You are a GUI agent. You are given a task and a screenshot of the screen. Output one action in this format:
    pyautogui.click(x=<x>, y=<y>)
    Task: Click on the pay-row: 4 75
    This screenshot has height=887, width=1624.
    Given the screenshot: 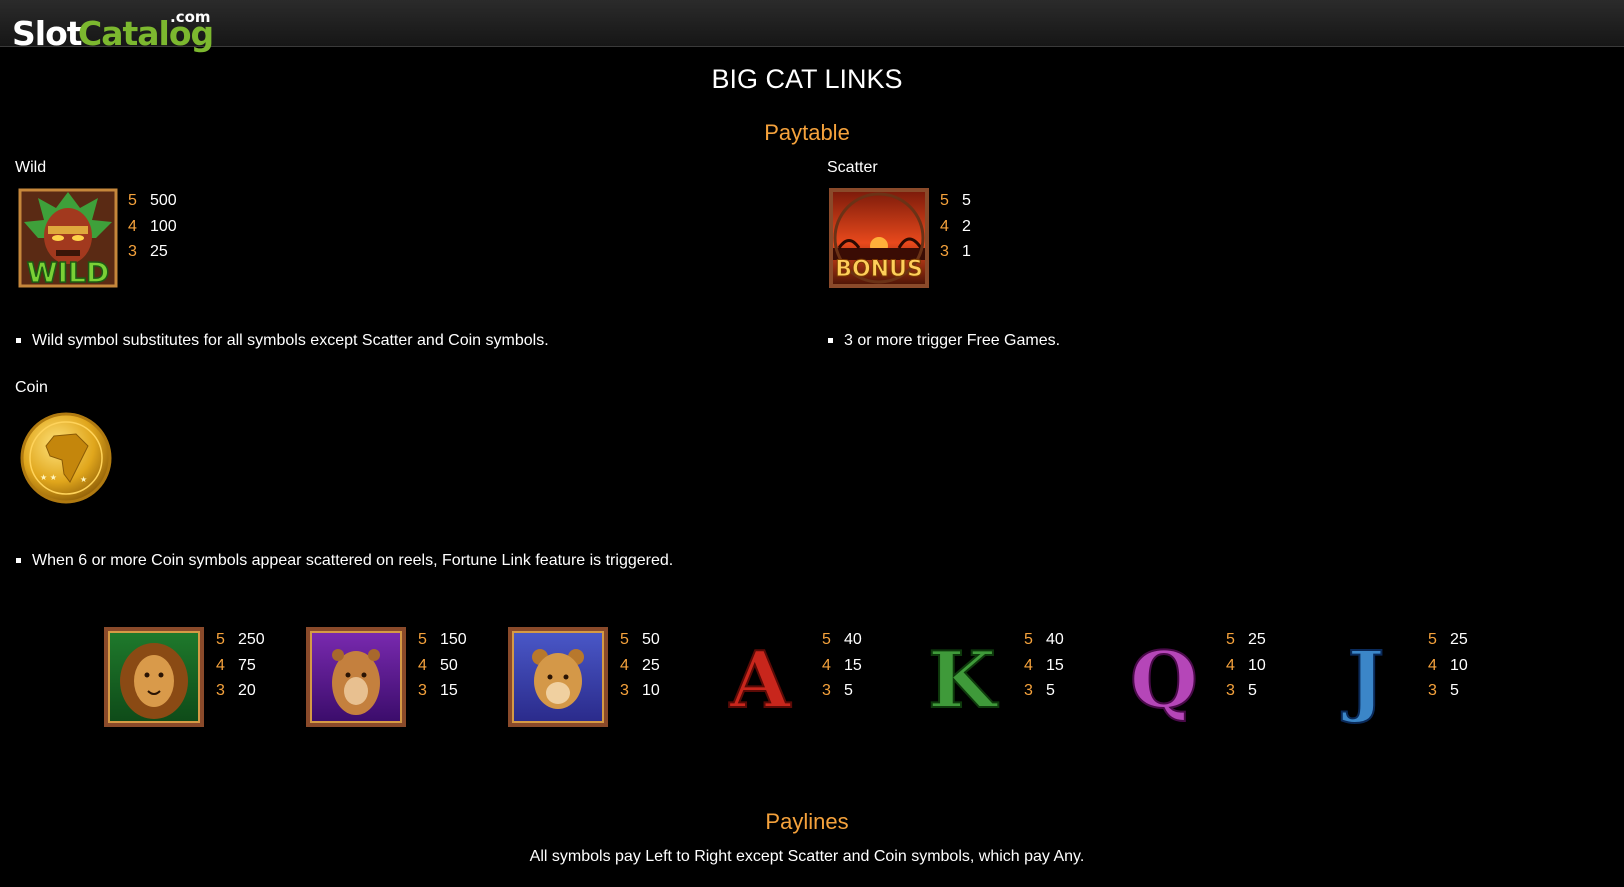 What is the action you would take?
    pyautogui.click(x=236, y=665)
    